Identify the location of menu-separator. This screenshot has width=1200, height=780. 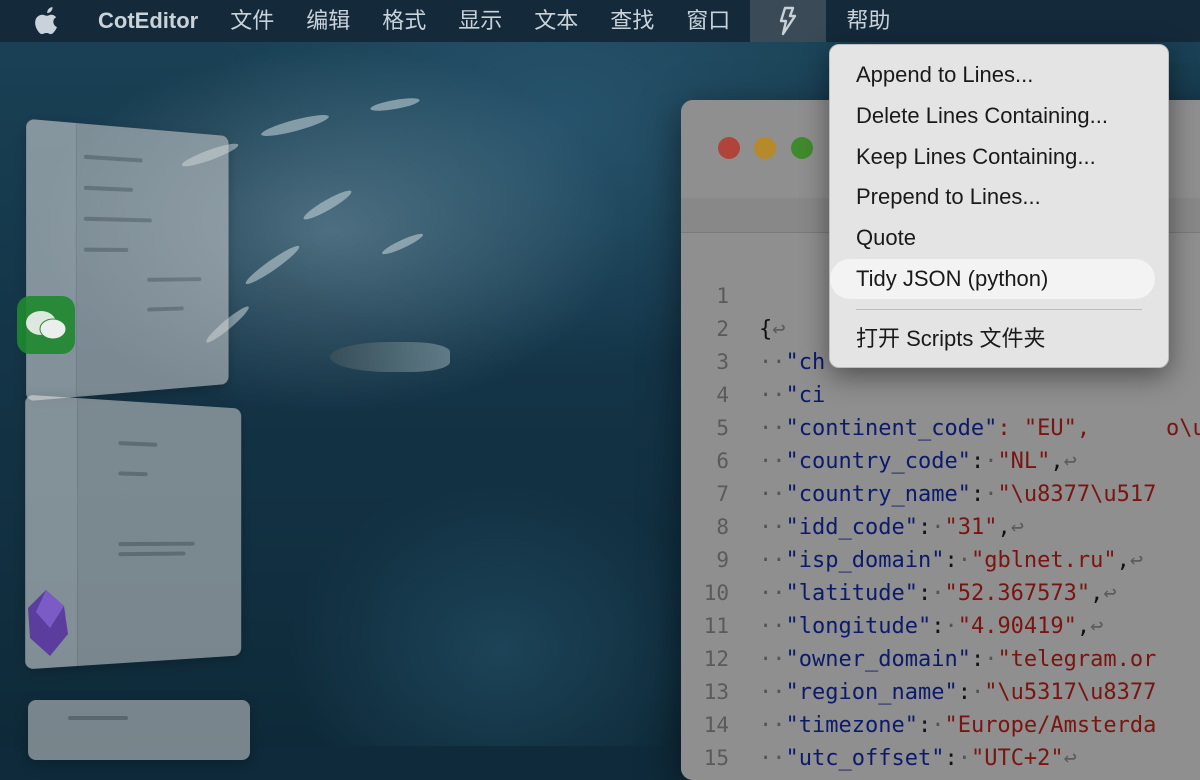
(999, 309).